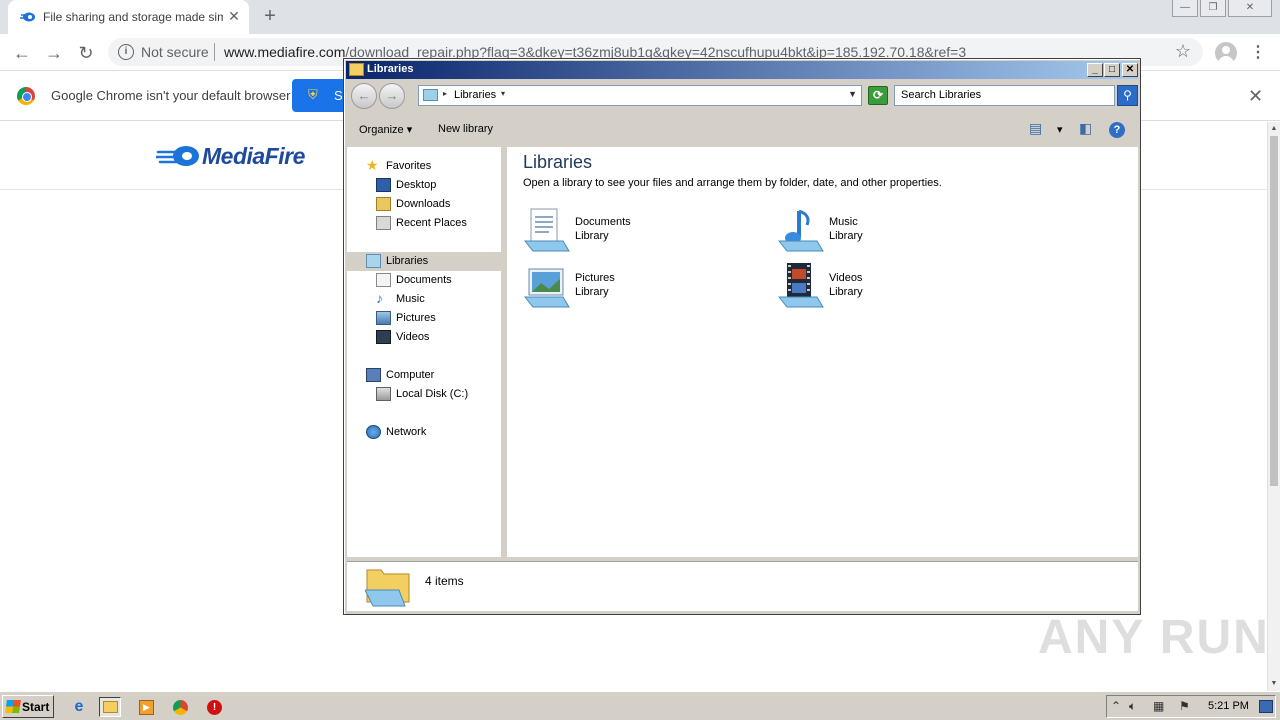 Image resolution: width=1280 pixels, height=720 pixels. I want to click on item-count: 4 items, so click(444, 581).